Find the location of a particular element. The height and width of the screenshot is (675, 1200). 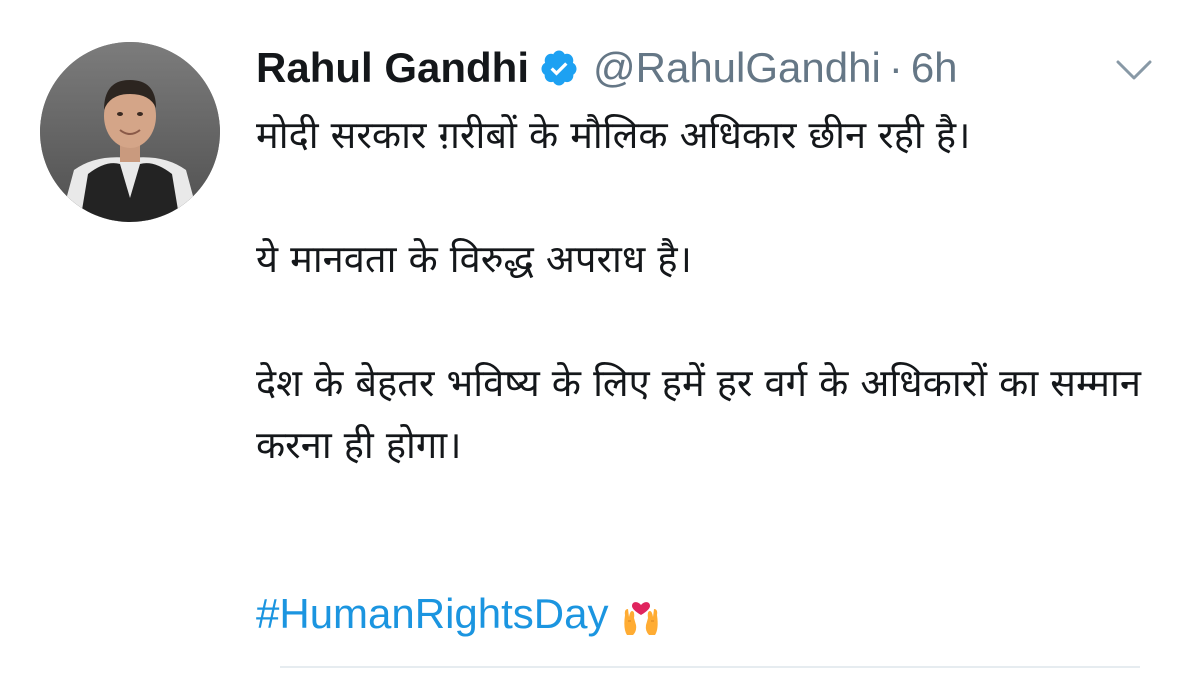

tweet-divider is located at coordinates (710, 667).